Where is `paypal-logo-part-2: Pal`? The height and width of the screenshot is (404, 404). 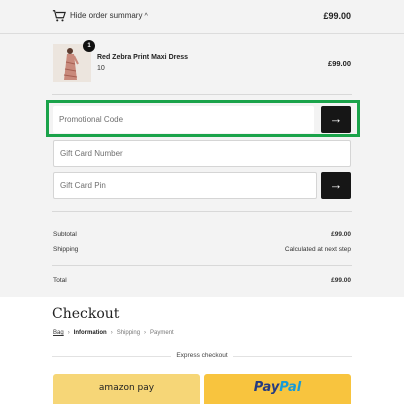
paypal-logo-part-2: Pal is located at coordinates (290, 387).